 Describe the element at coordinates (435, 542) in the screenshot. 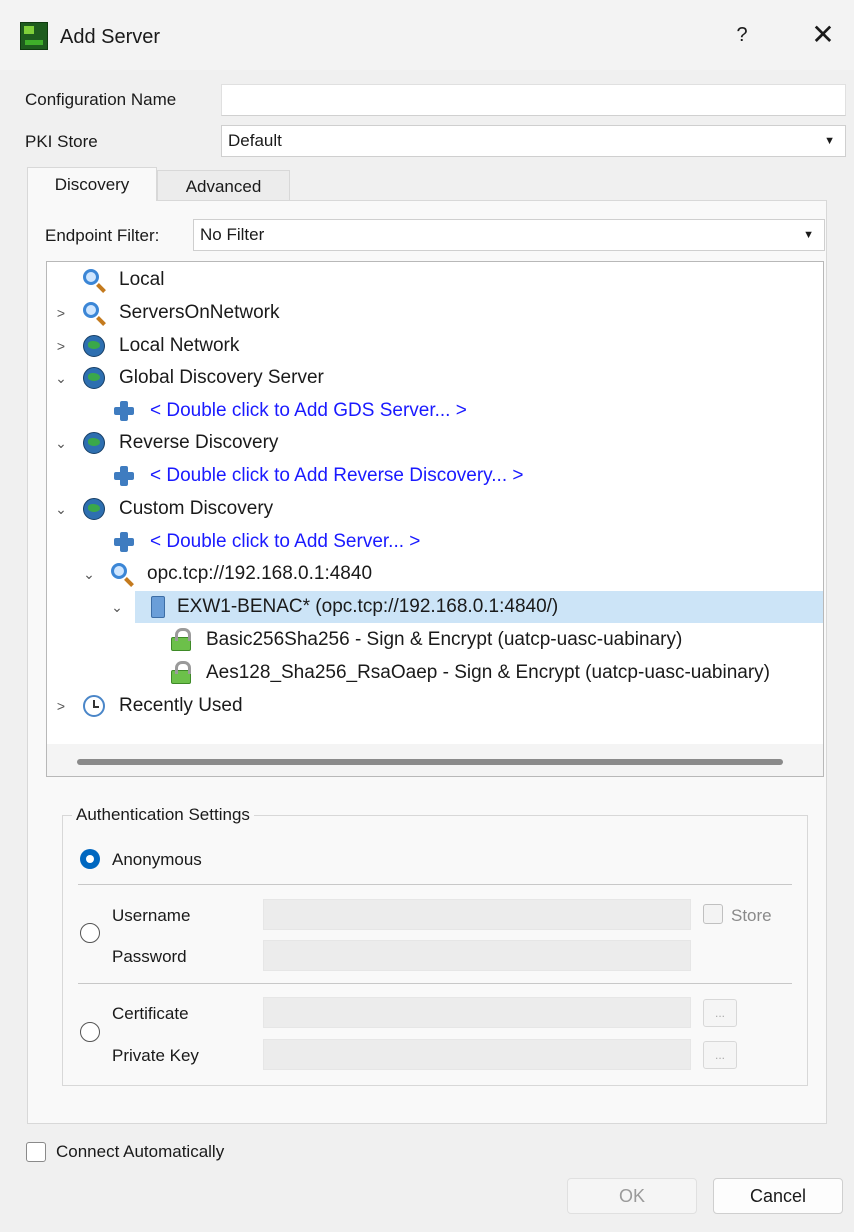

I see `tree-item-add-server: < Double click to Add Server... >` at that location.